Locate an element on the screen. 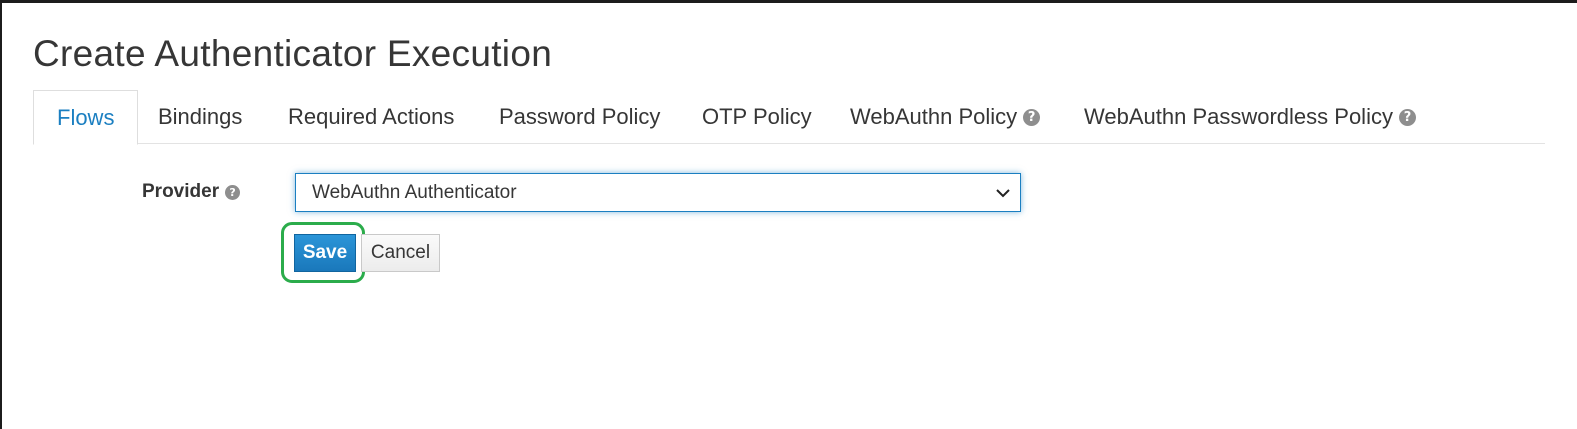  chevron-down-icon is located at coordinates (1003, 193).